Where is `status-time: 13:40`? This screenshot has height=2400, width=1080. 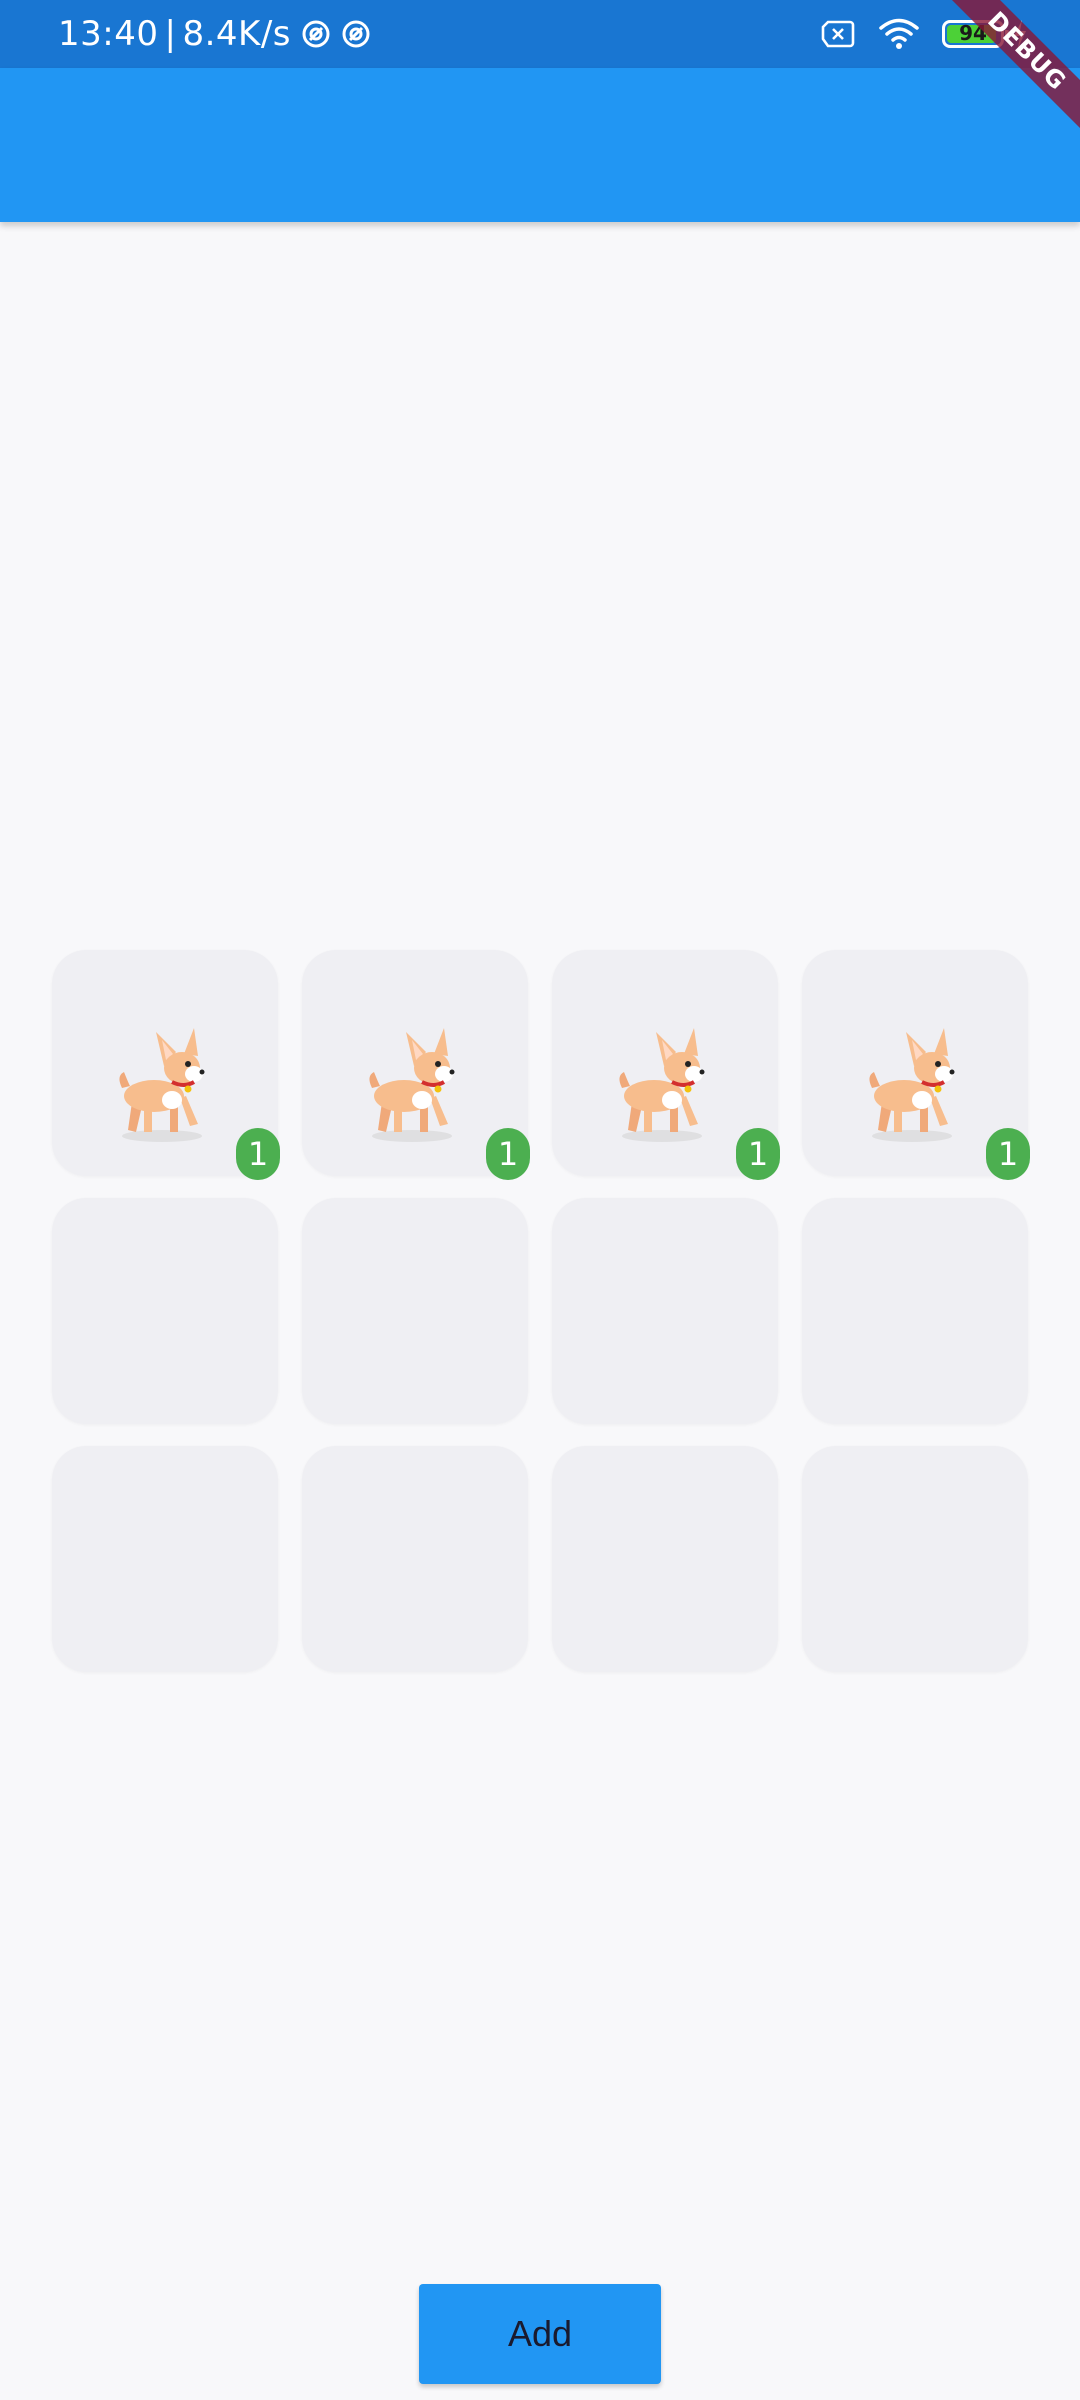 status-time: 13:40 is located at coordinates (108, 34).